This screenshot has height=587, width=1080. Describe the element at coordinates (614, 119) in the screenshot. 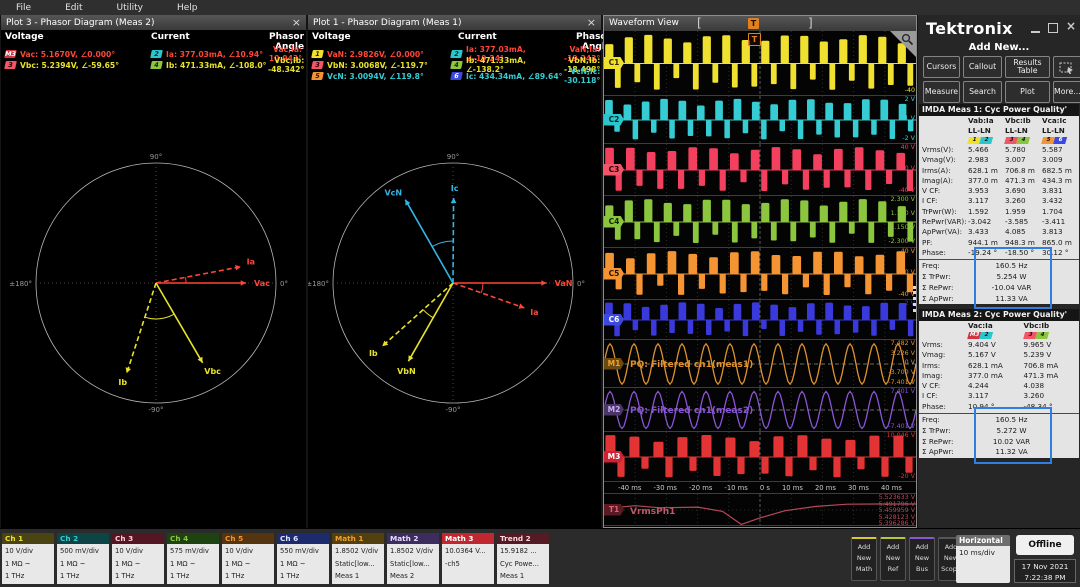

I see `channel-tag-C2: C2` at that location.